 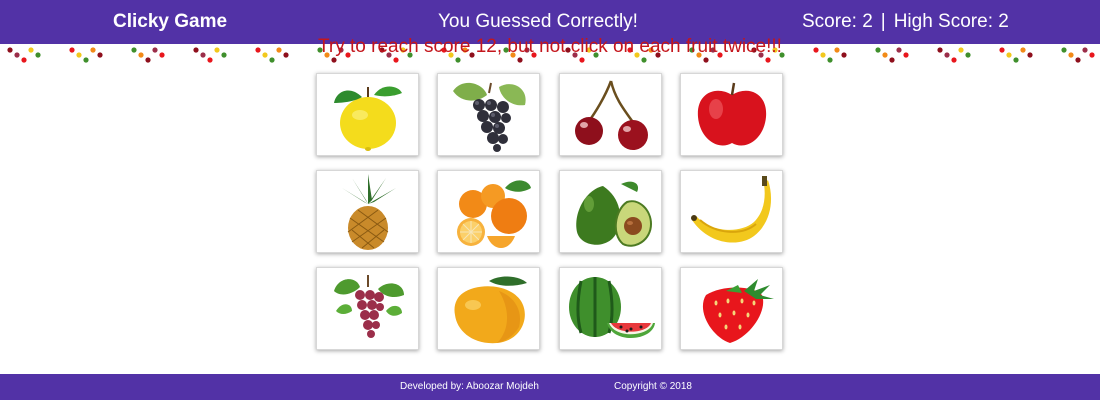 I want to click on fruit-card-grapes-dark, so click(x=488, y=114).